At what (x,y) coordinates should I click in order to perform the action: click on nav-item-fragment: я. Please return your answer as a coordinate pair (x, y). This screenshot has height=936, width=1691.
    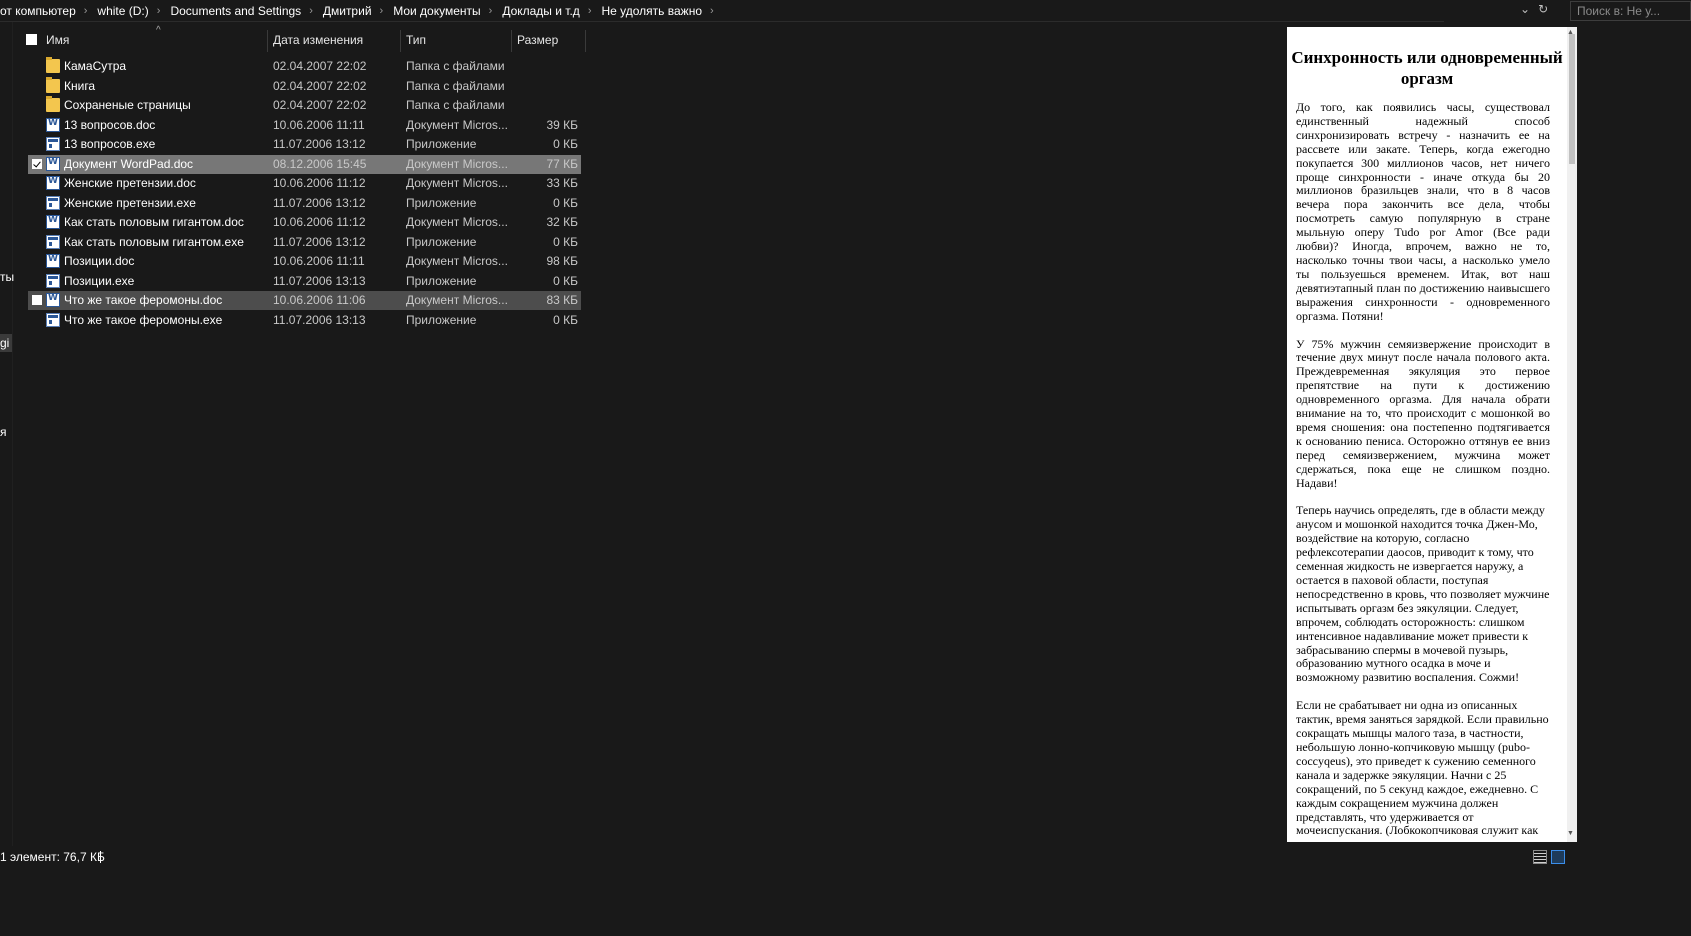
    Looking at the image, I should click on (3, 432).